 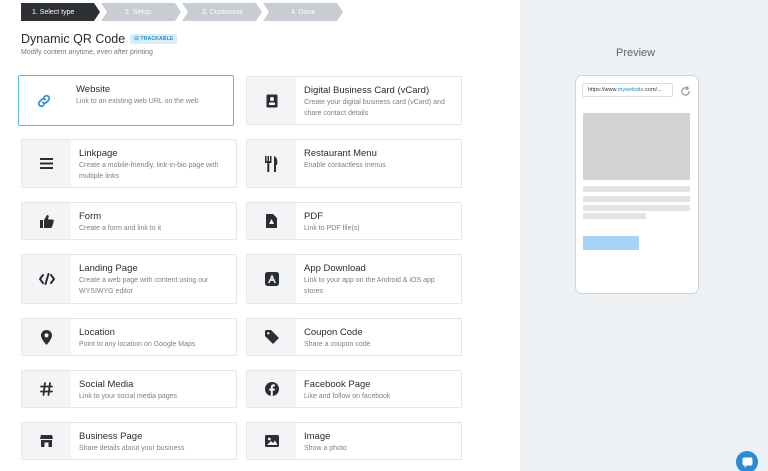 What do you see at coordinates (637, 184) in the screenshot?
I see `phone-mockup` at bounding box center [637, 184].